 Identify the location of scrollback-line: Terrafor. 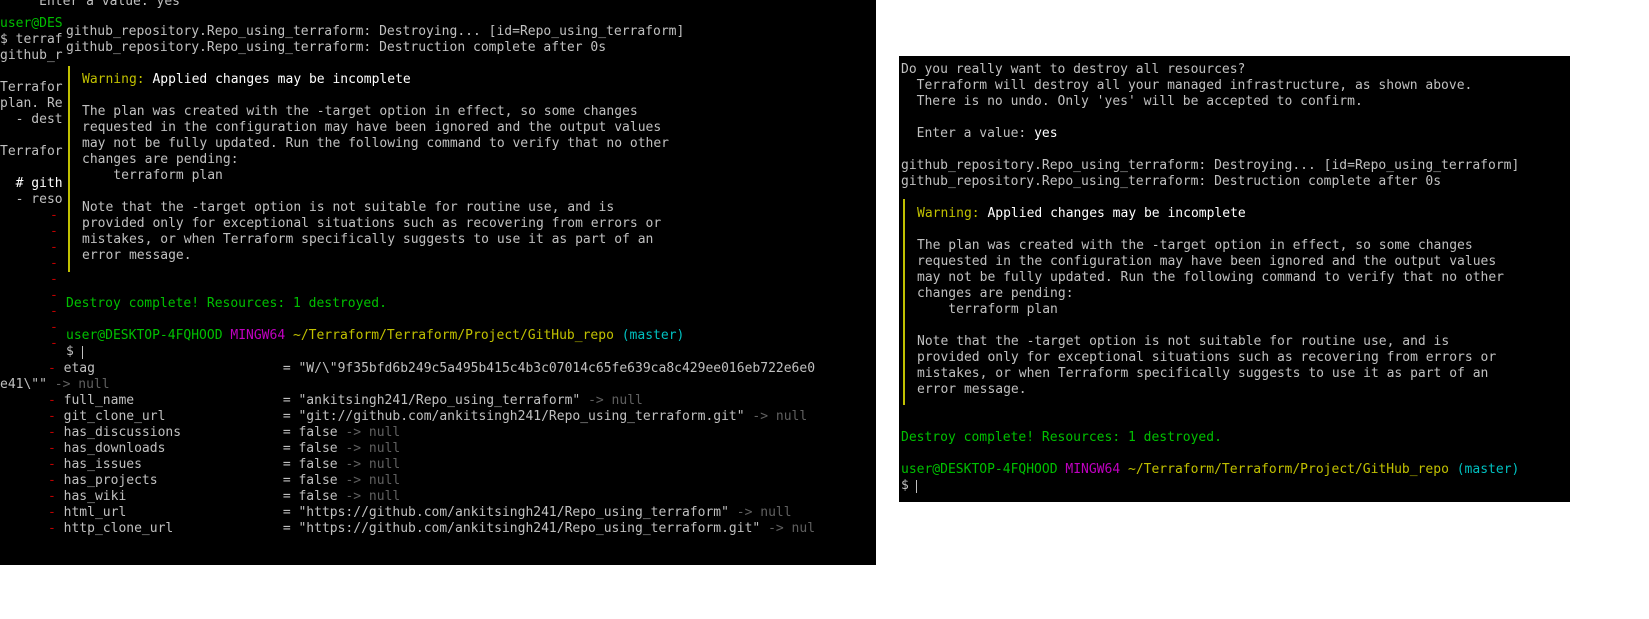
(31, 87).